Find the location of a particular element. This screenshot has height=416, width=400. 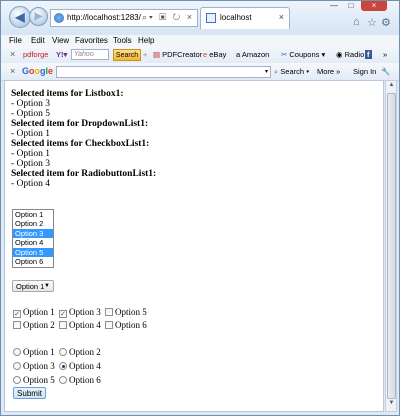

radio-label: Option 4 is located at coordinates (85, 366).